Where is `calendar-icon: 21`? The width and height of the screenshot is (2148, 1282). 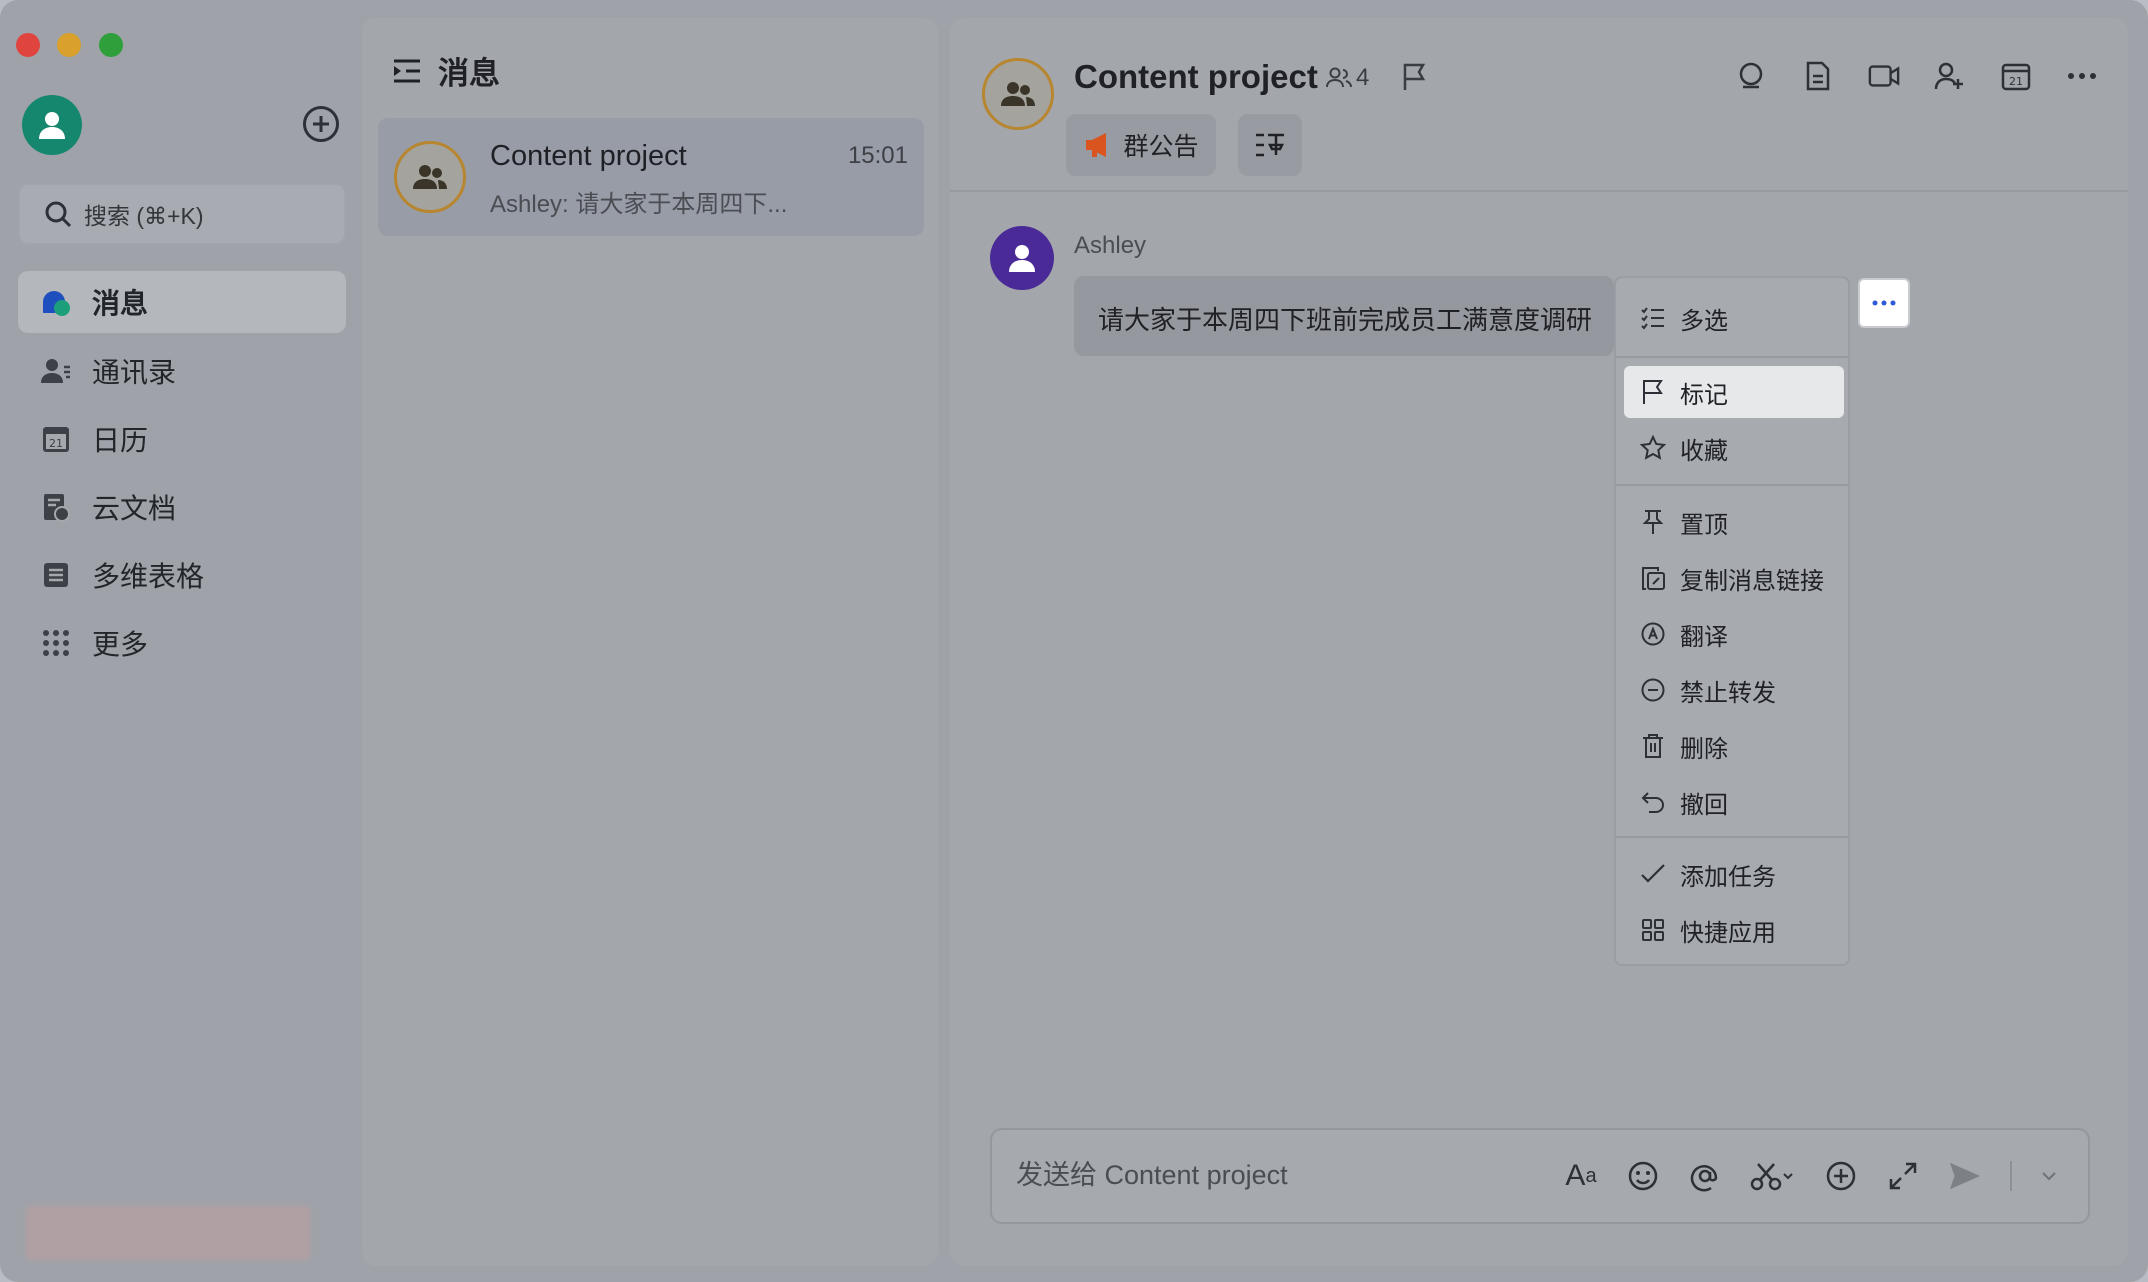 calendar-icon: 21 is located at coordinates (56, 439).